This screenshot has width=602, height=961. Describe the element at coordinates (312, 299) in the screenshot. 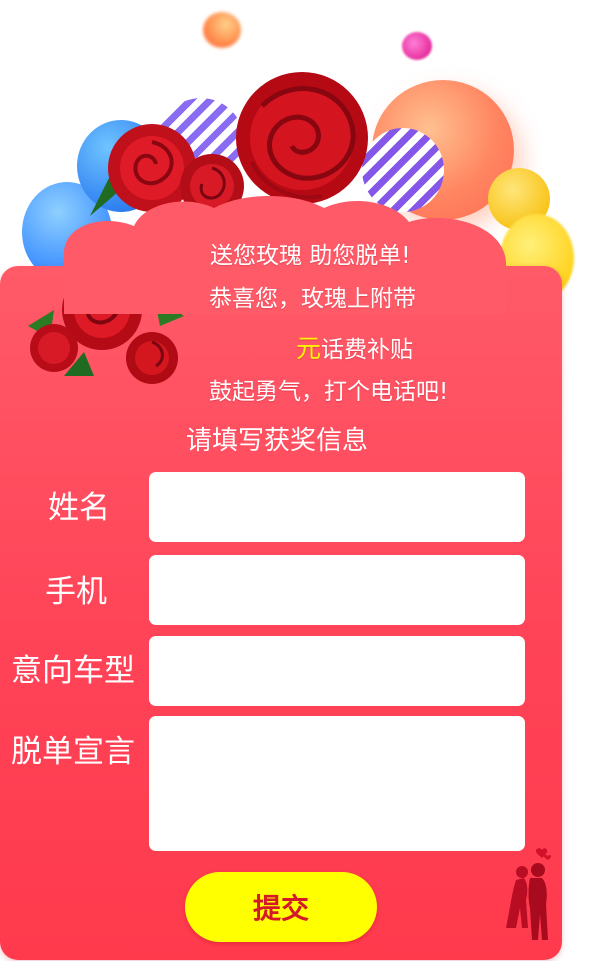

I see `promo-line-2: 恭喜您，玫瑰上附带` at that location.